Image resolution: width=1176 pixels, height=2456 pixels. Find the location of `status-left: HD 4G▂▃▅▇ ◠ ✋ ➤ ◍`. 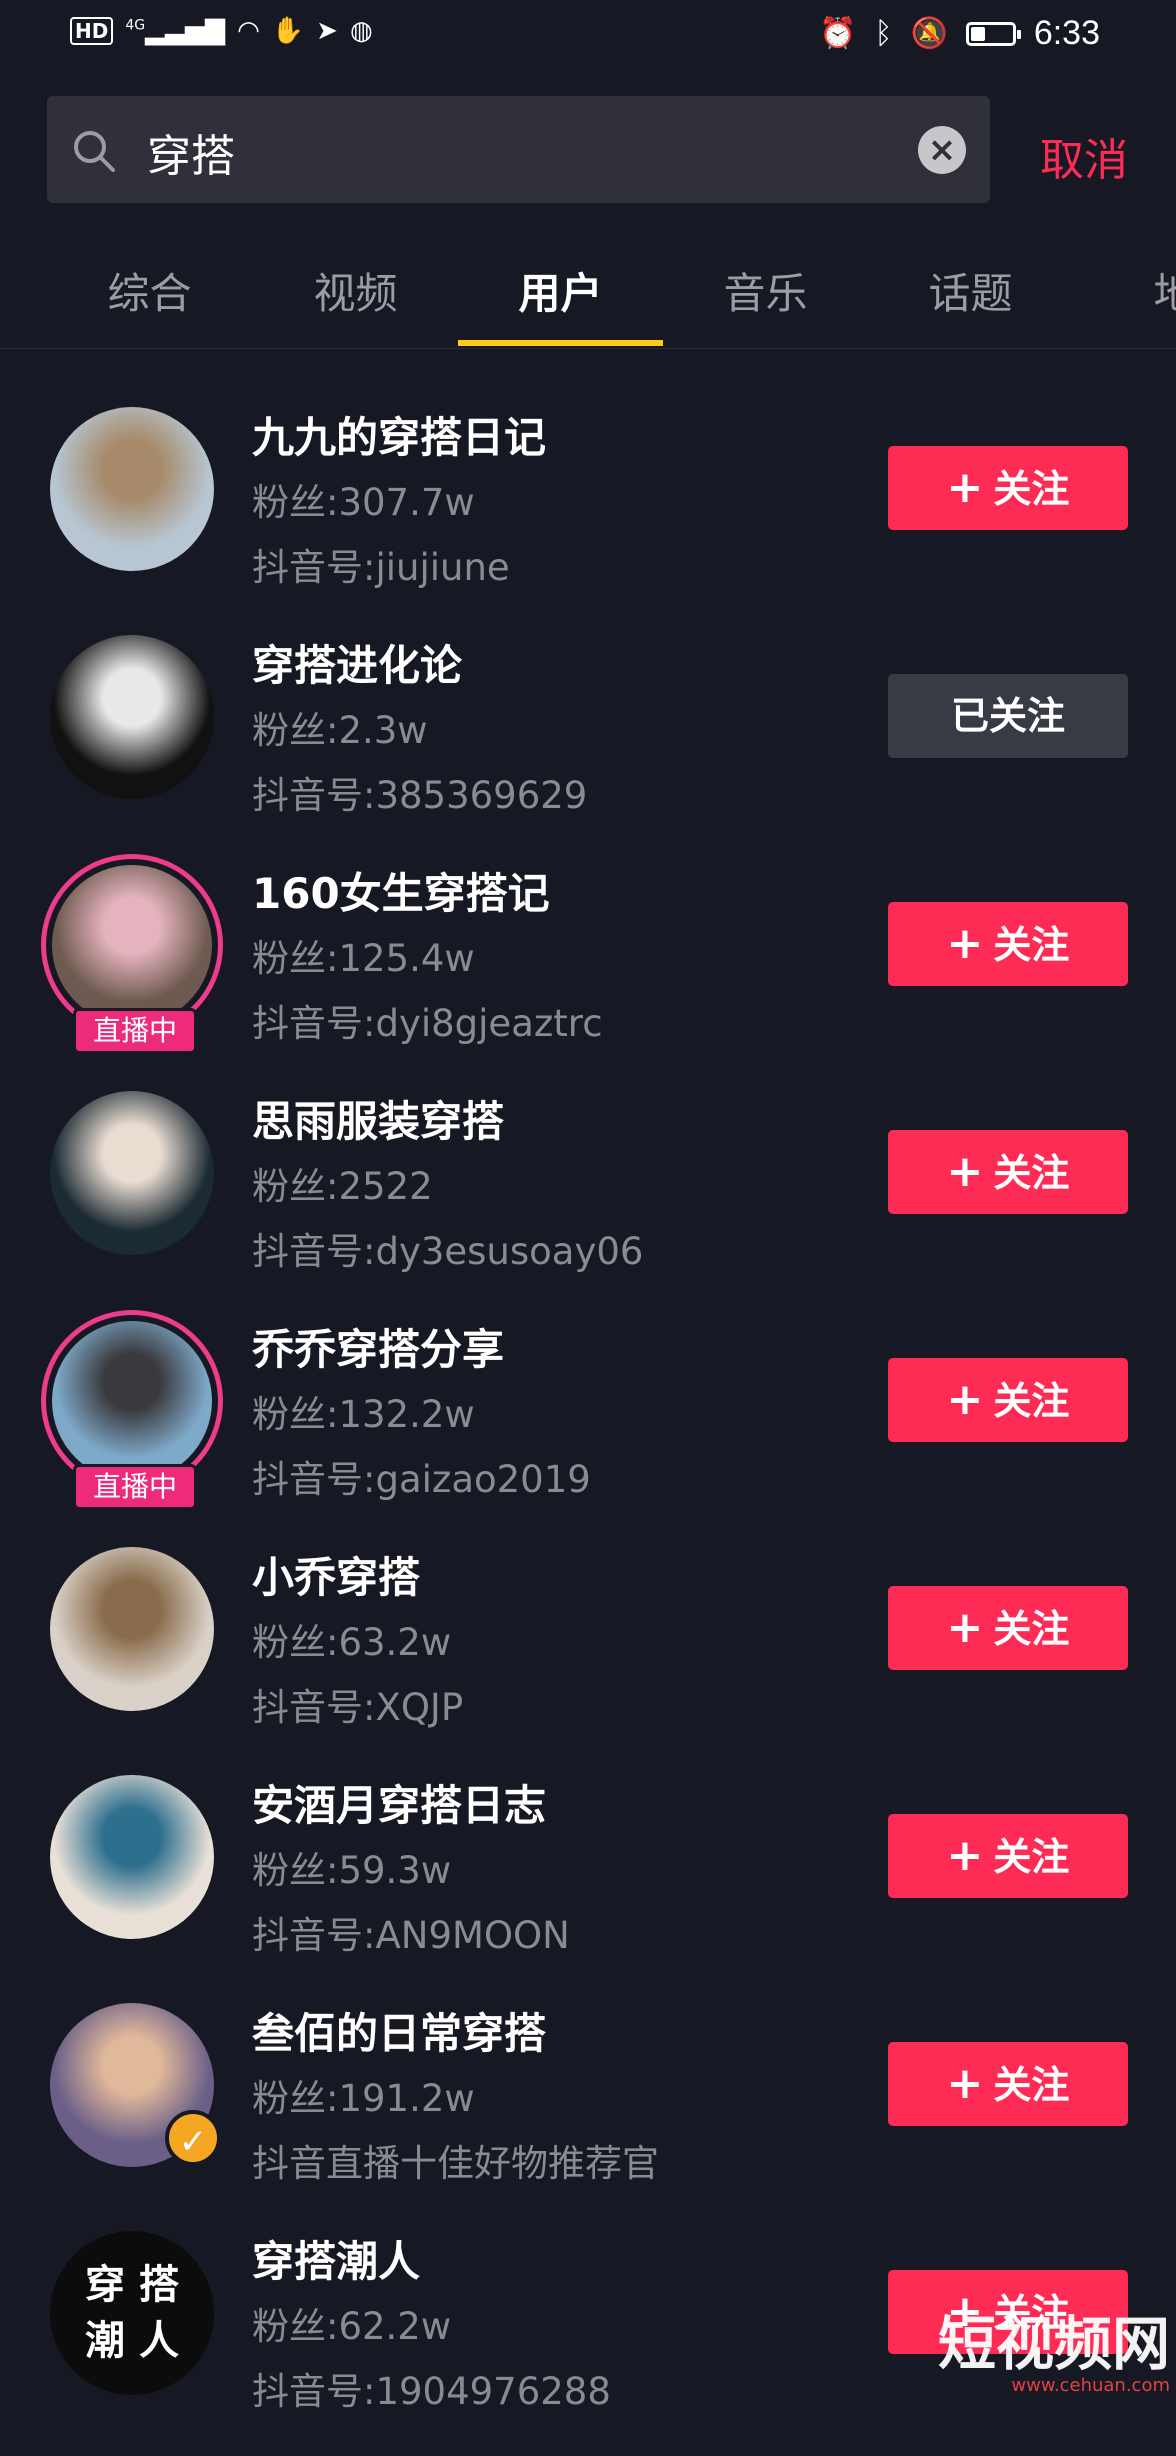

status-left: HD 4G▂▃▅▇ ◠ ✋ ➤ ◍ is located at coordinates (221, 31).